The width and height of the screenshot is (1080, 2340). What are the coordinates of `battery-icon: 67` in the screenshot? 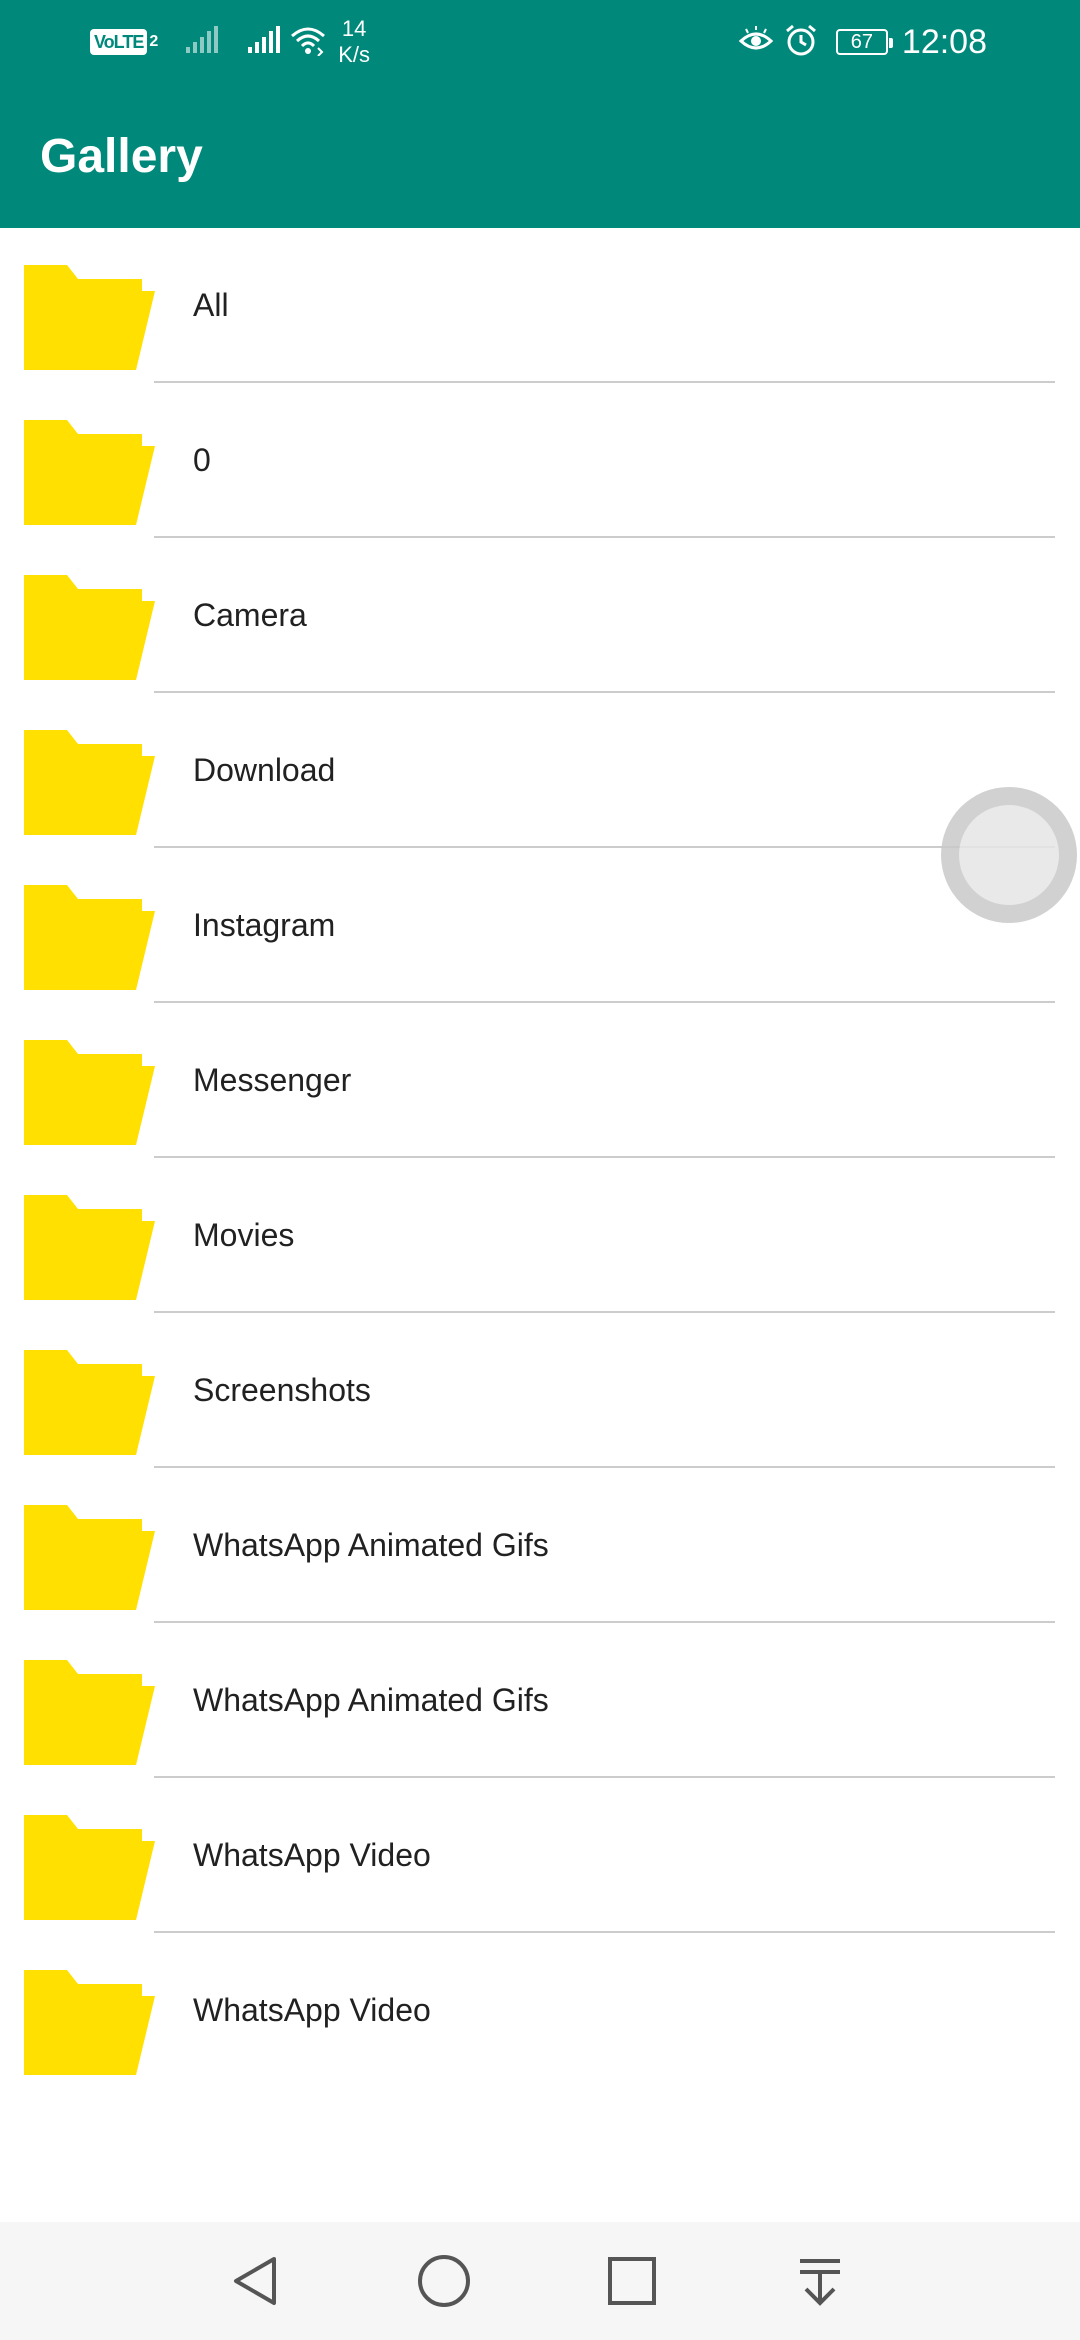 It's located at (864, 42).